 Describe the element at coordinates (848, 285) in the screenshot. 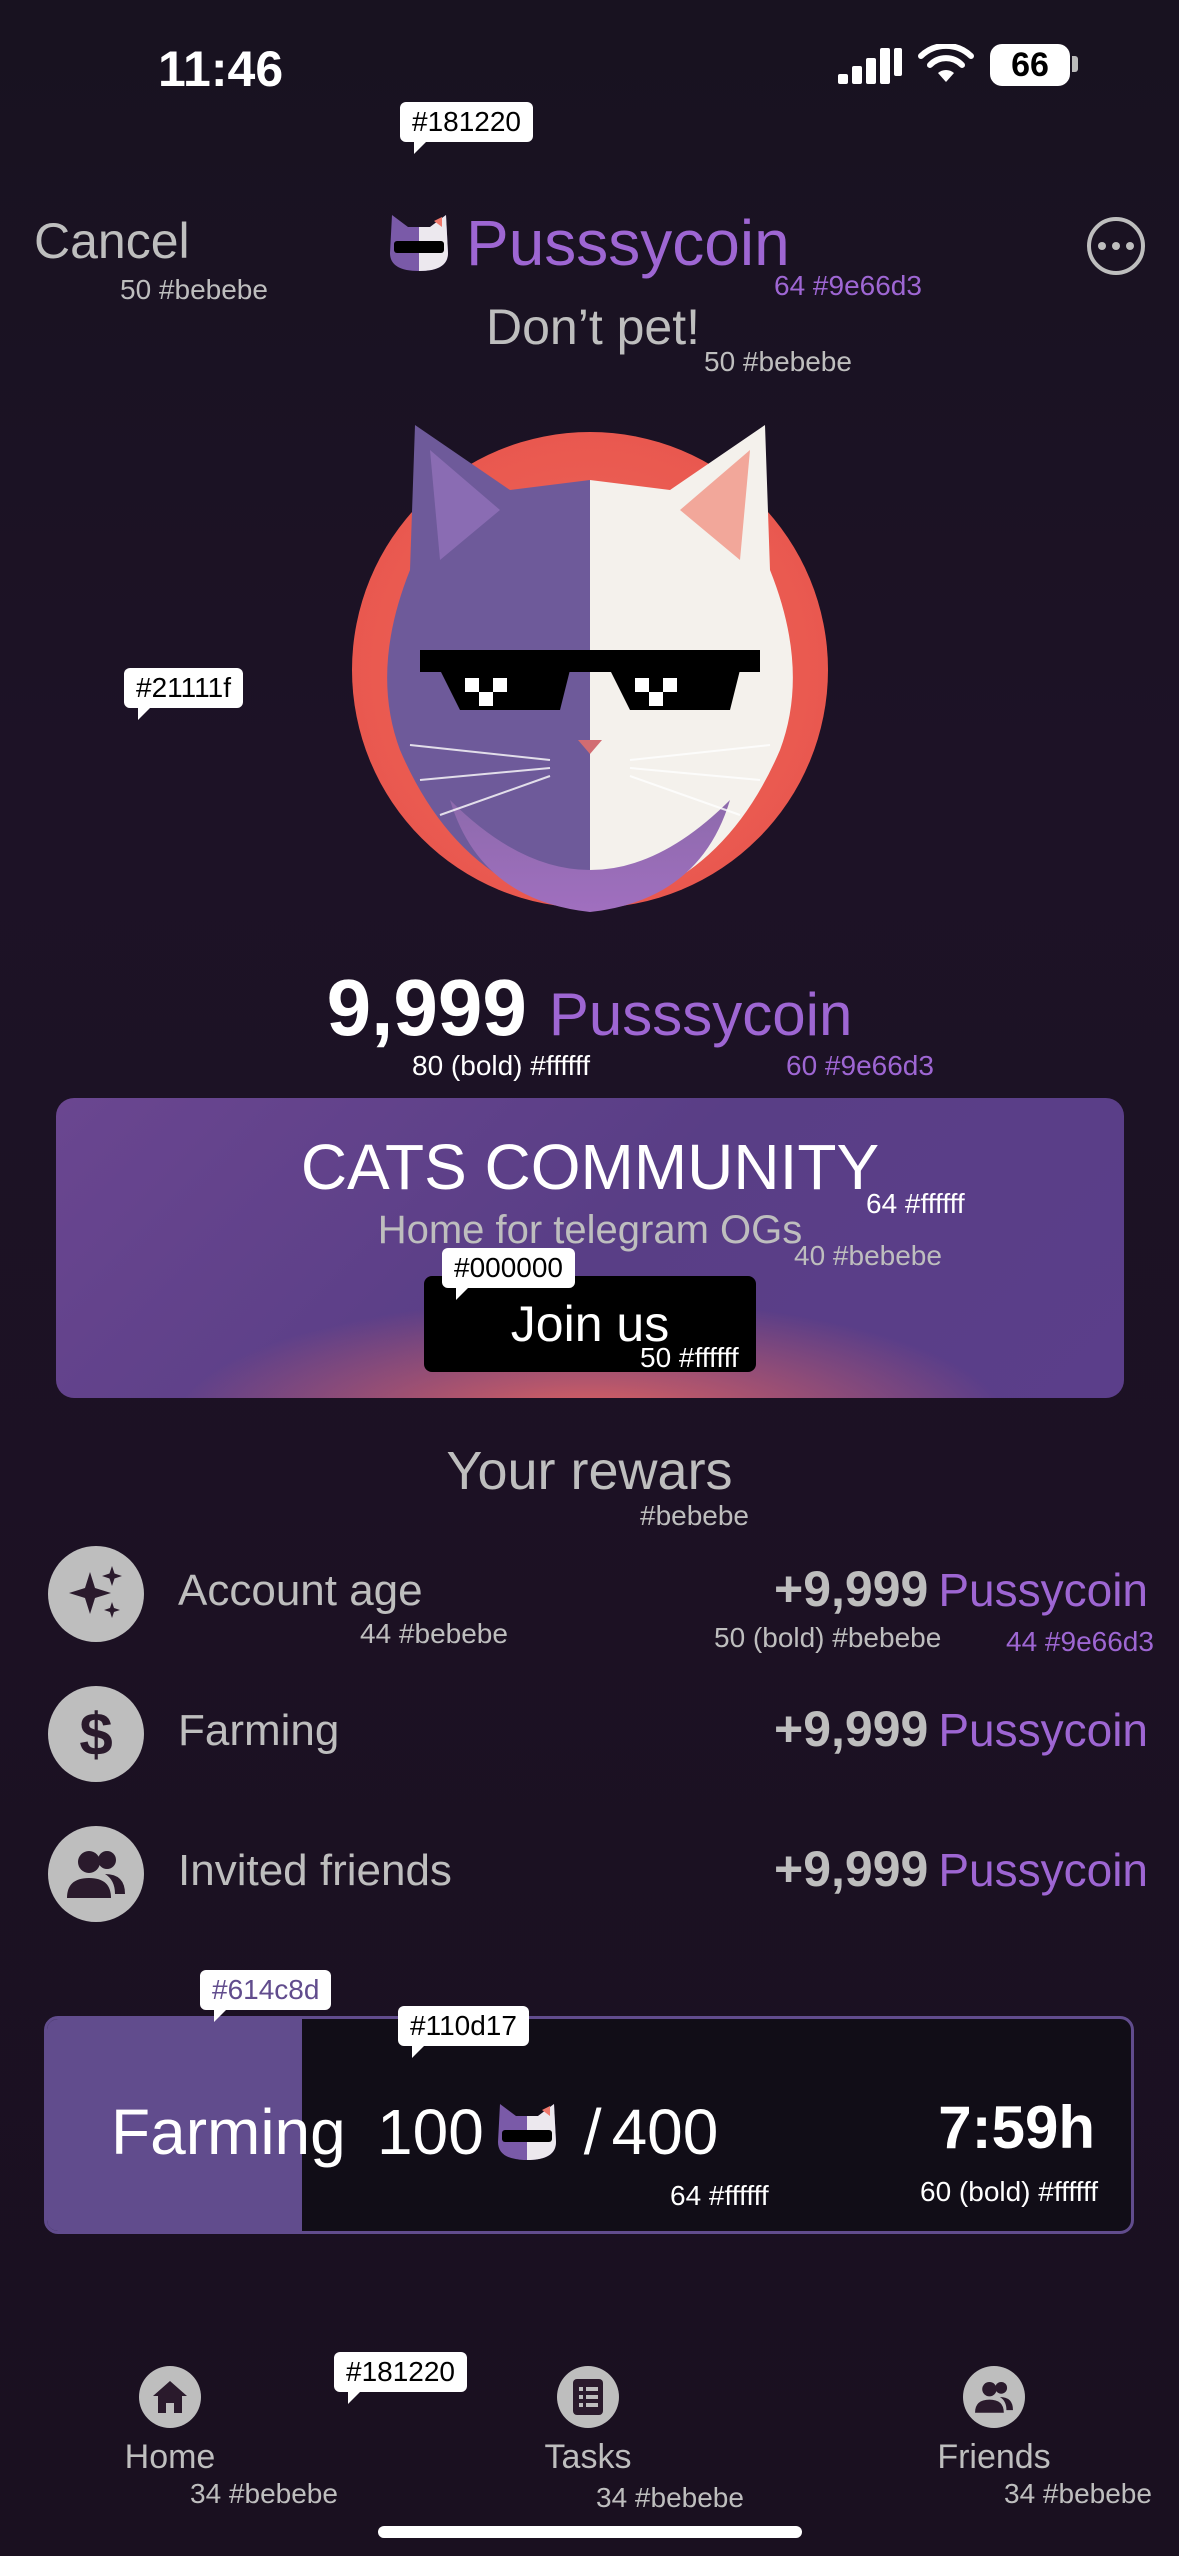

I see `annotation-title: 64 #9e66d3` at that location.